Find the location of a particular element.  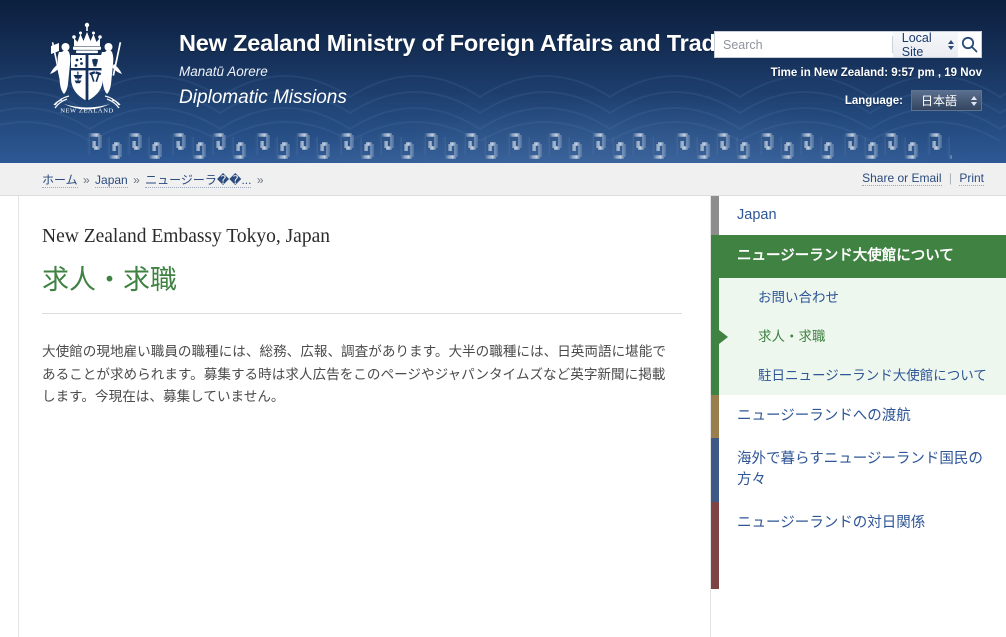

sidebar-item-label: 海外で暮らすニュージーランド国民の方々 is located at coordinates (860, 469).